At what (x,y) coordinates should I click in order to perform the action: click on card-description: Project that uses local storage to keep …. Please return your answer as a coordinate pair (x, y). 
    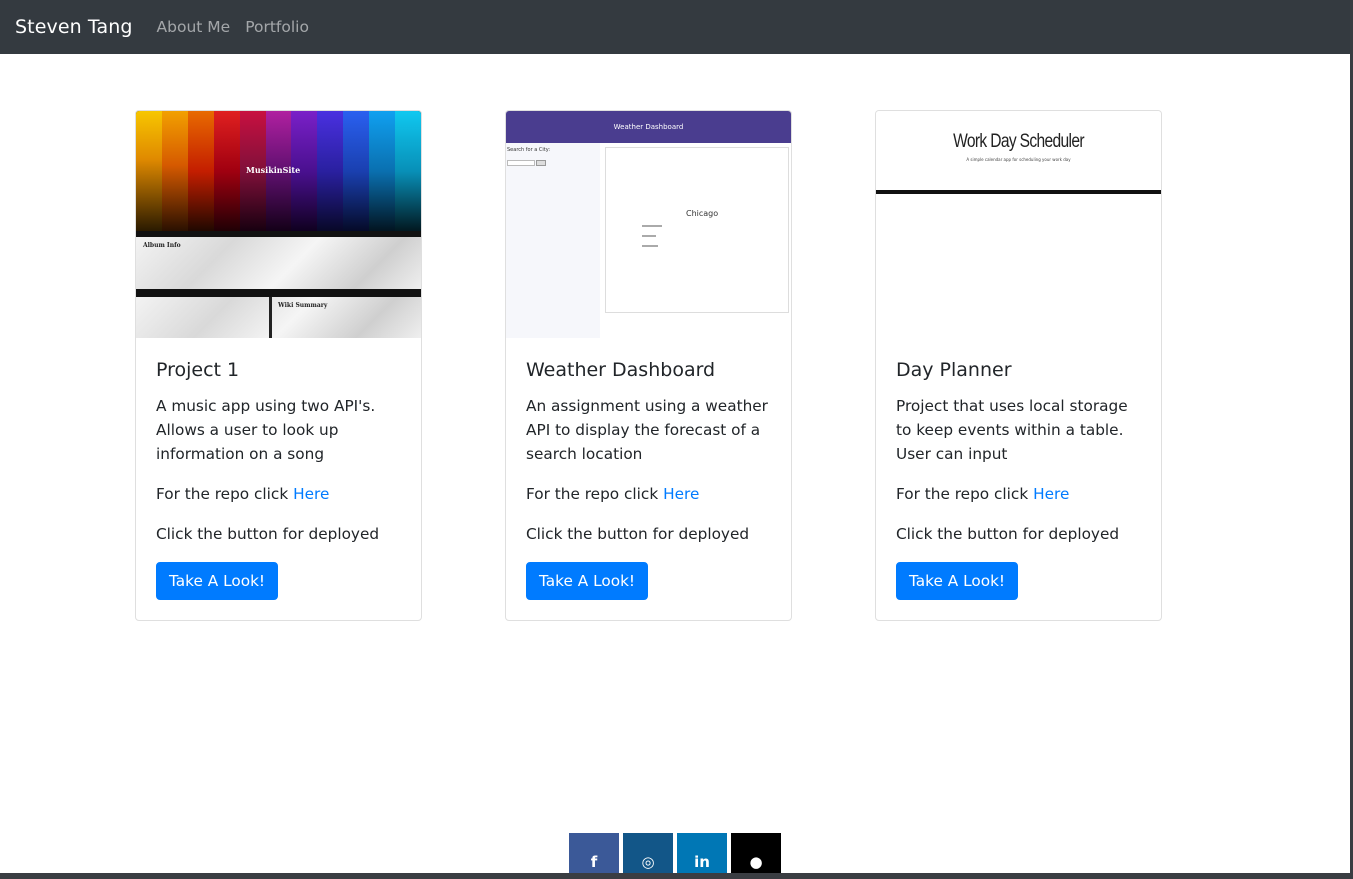
    Looking at the image, I should click on (1012, 429).